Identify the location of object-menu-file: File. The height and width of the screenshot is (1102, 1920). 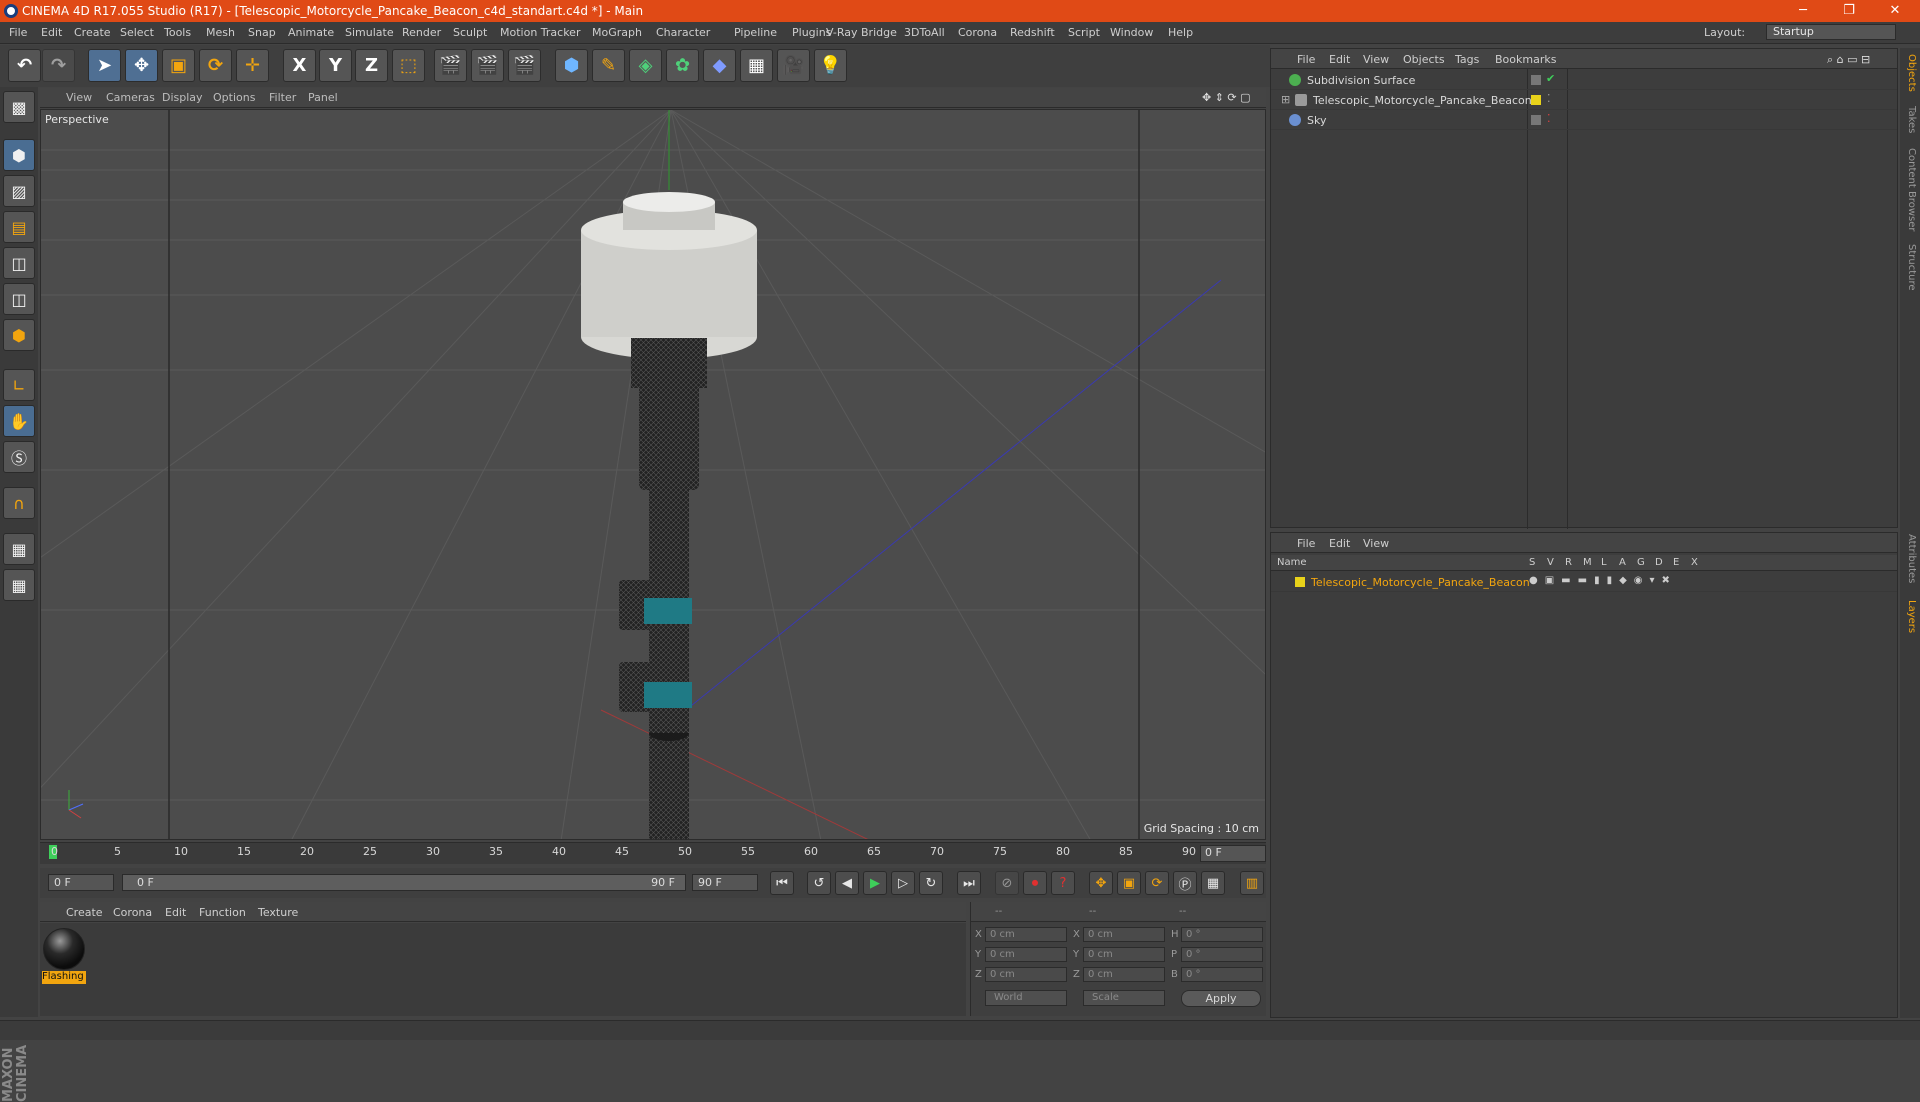
(1306, 59).